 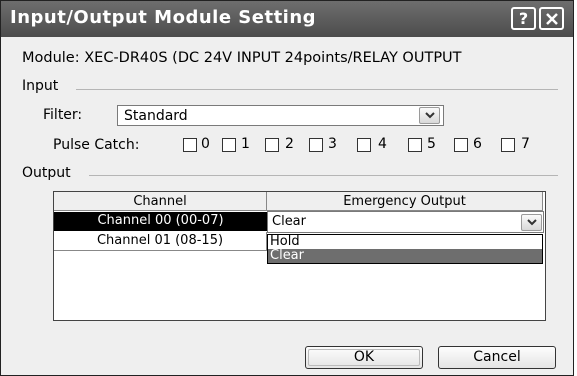 I want to click on column-header-channel: Channel, so click(x=160, y=201).